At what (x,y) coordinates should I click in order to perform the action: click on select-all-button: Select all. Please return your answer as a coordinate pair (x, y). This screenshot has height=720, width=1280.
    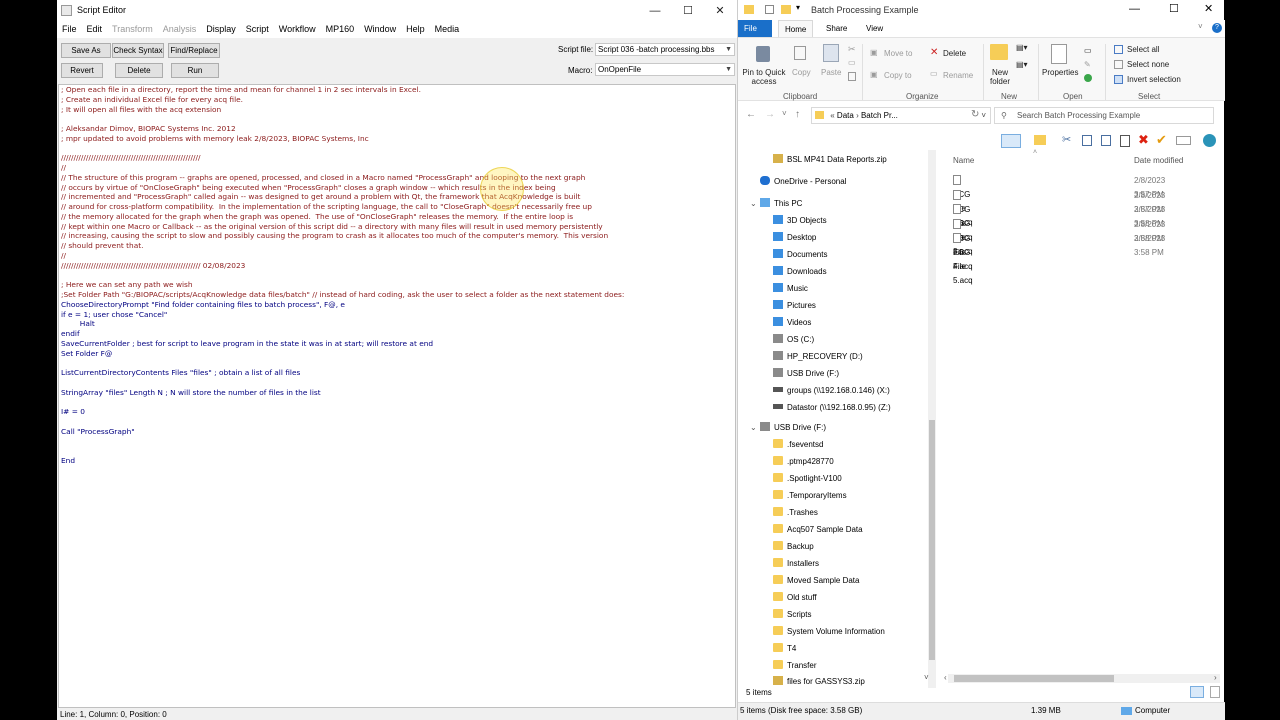
    Looking at the image, I should click on (1143, 49).